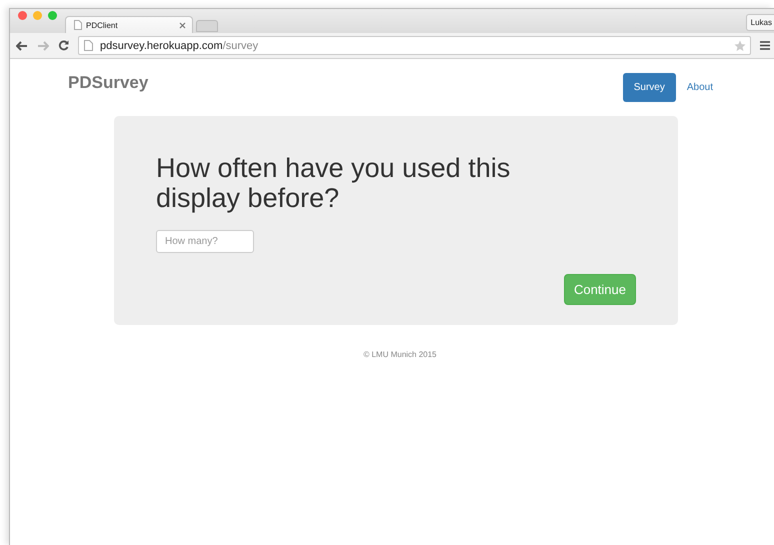 The width and height of the screenshot is (774, 545). I want to click on zoom-light-icon, so click(52, 15).